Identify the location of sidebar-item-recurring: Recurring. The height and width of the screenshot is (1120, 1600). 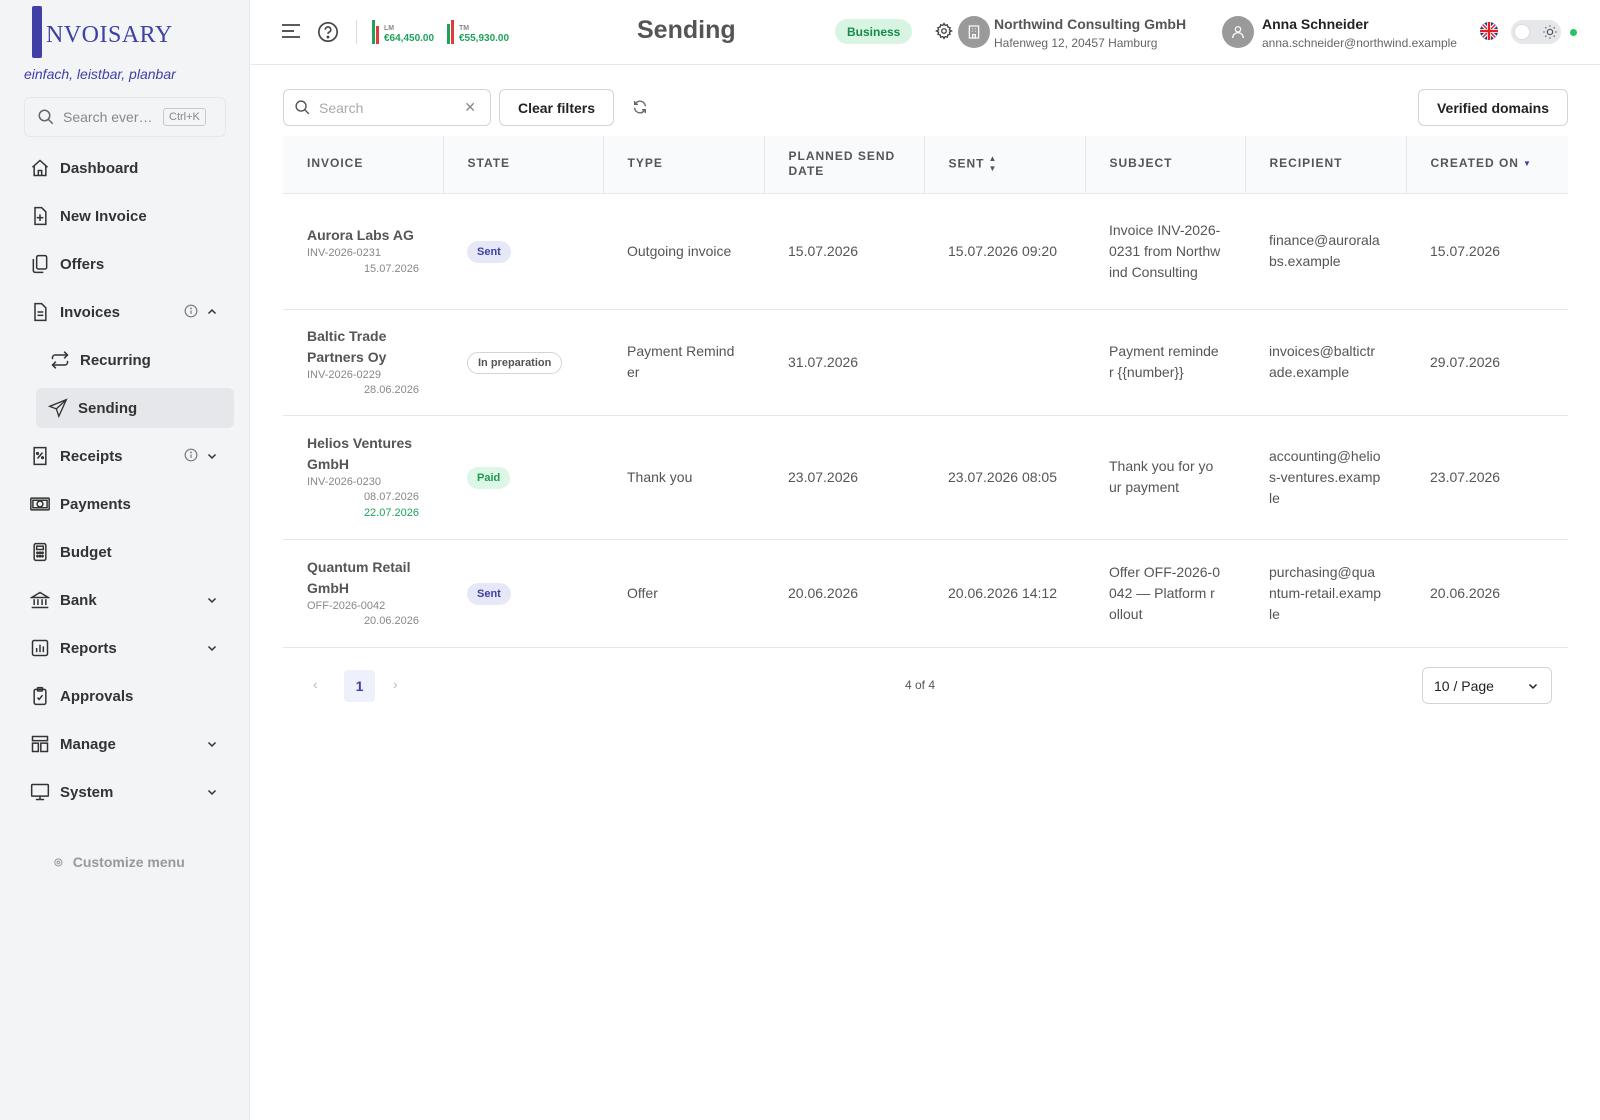
(125, 360).